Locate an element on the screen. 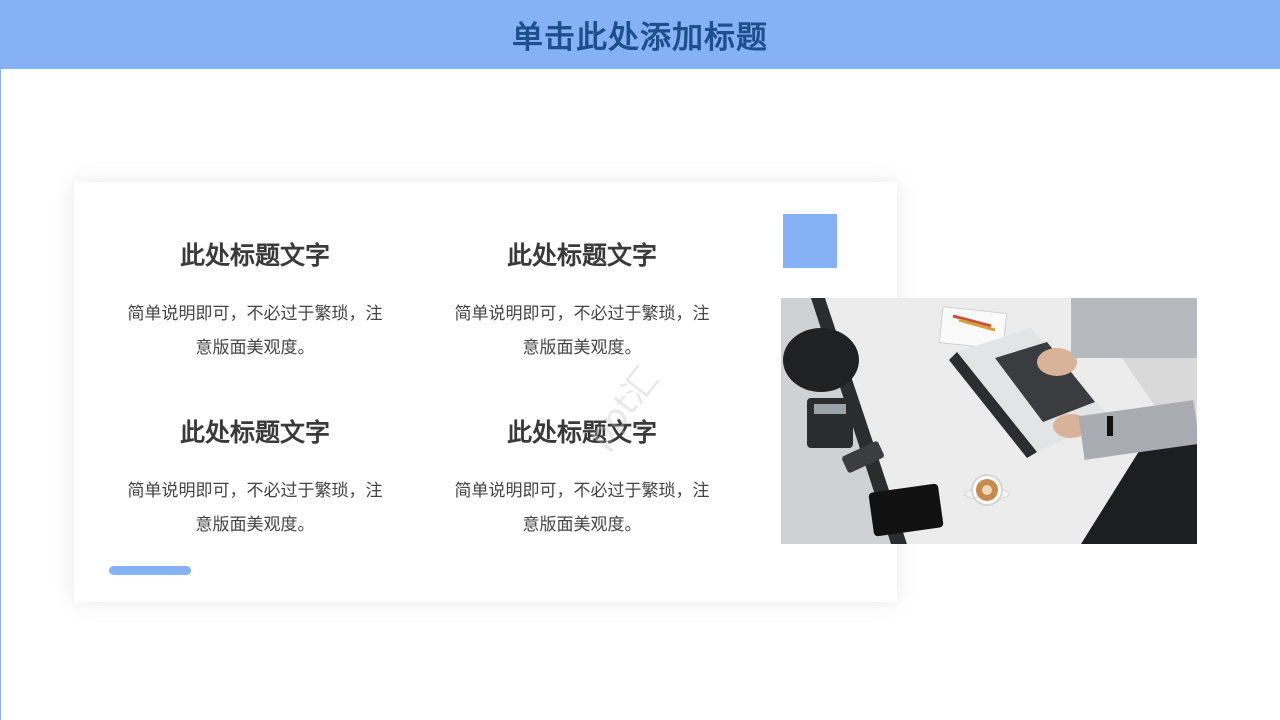  feature-item-4: 此处标题文字 简单说明即可，不必过于繁琐，注 意版面美观度。 is located at coordinates (582, 479).